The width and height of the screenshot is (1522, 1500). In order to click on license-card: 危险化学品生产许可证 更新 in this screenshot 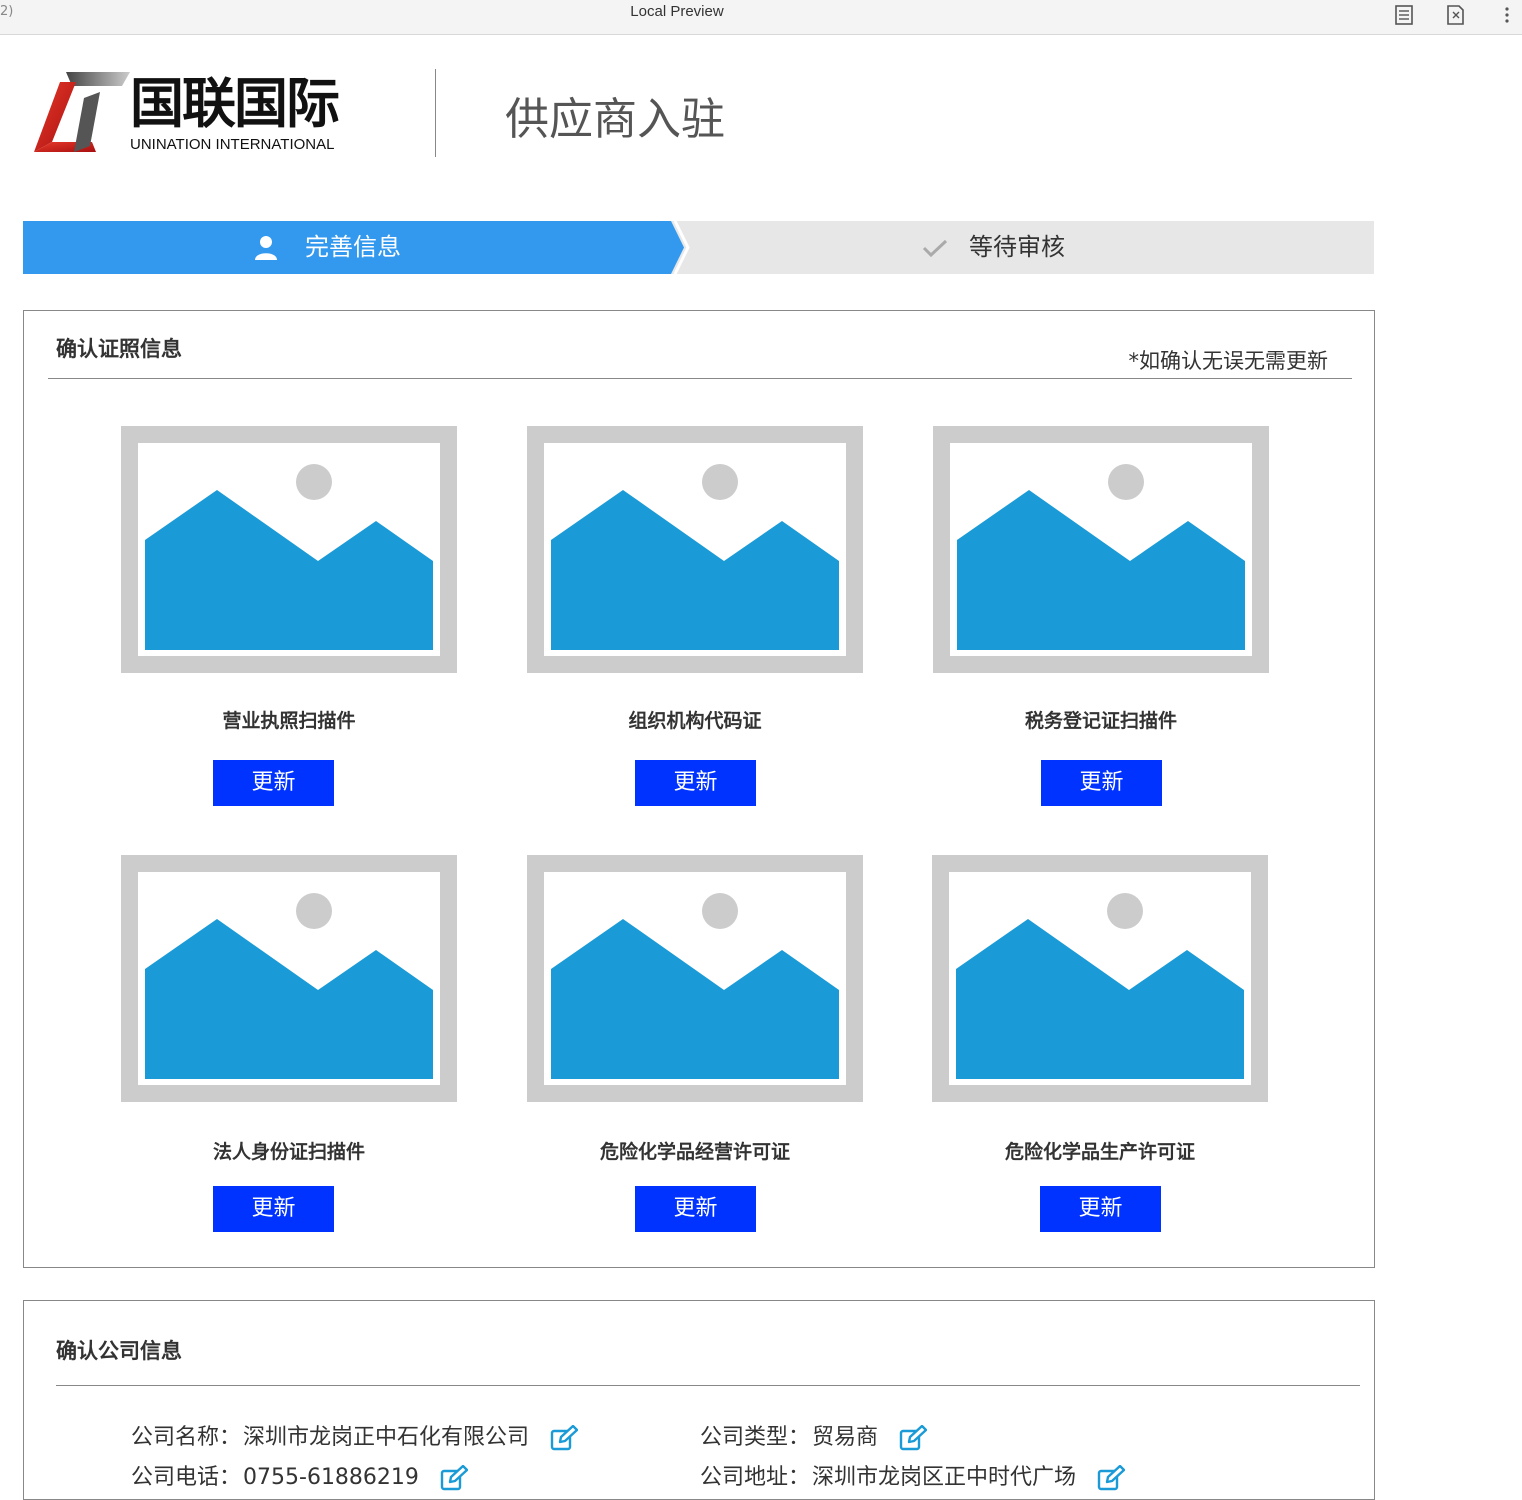, I will do `click(1100, 1043)`.